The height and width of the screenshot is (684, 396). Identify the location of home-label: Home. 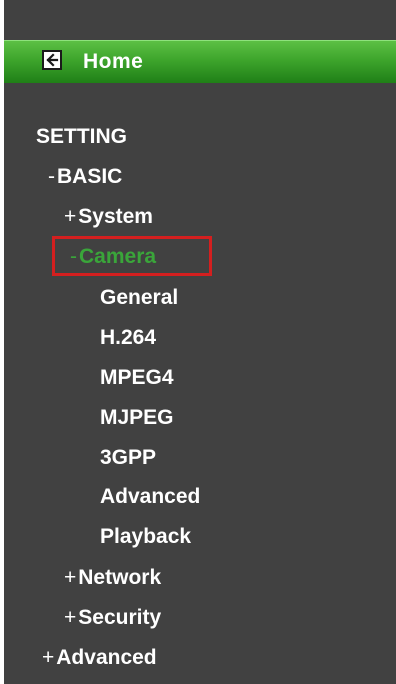
(113, 61).